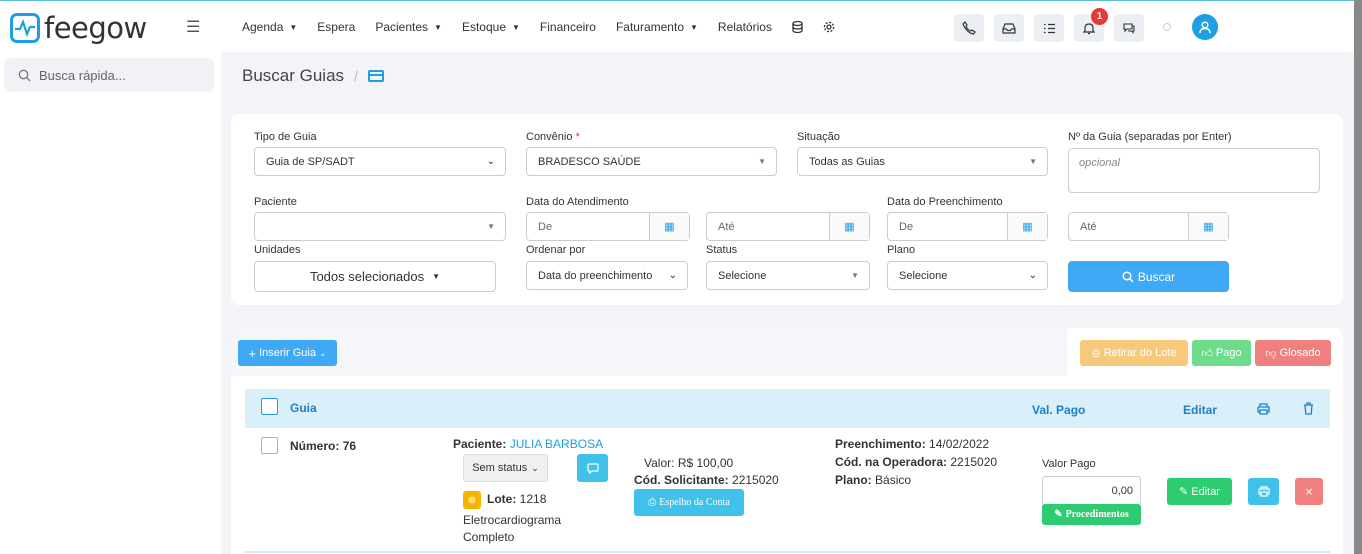  What do you see at coordinates (1358, 277) in the screenshot?
I see `scrollbar` at bounding box center [1358, 277].